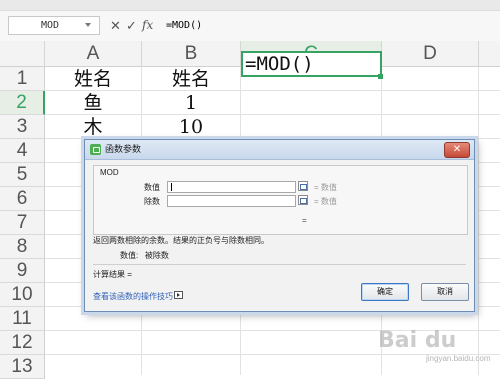 This screenshot has width=500, height=379. I want to click on row-header-13: 13, so click(22, 367).